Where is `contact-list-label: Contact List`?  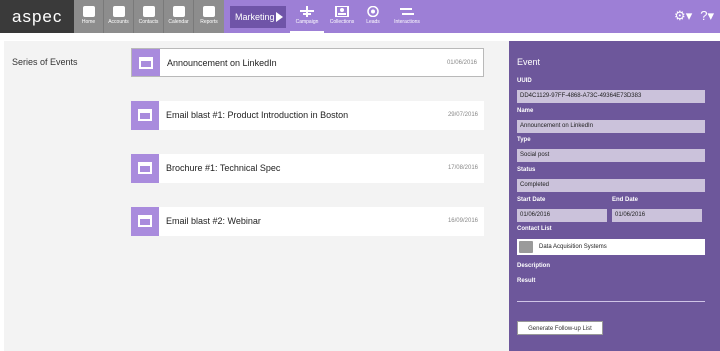
contact-list-label: Contact List is located at coordinates (534, 229).